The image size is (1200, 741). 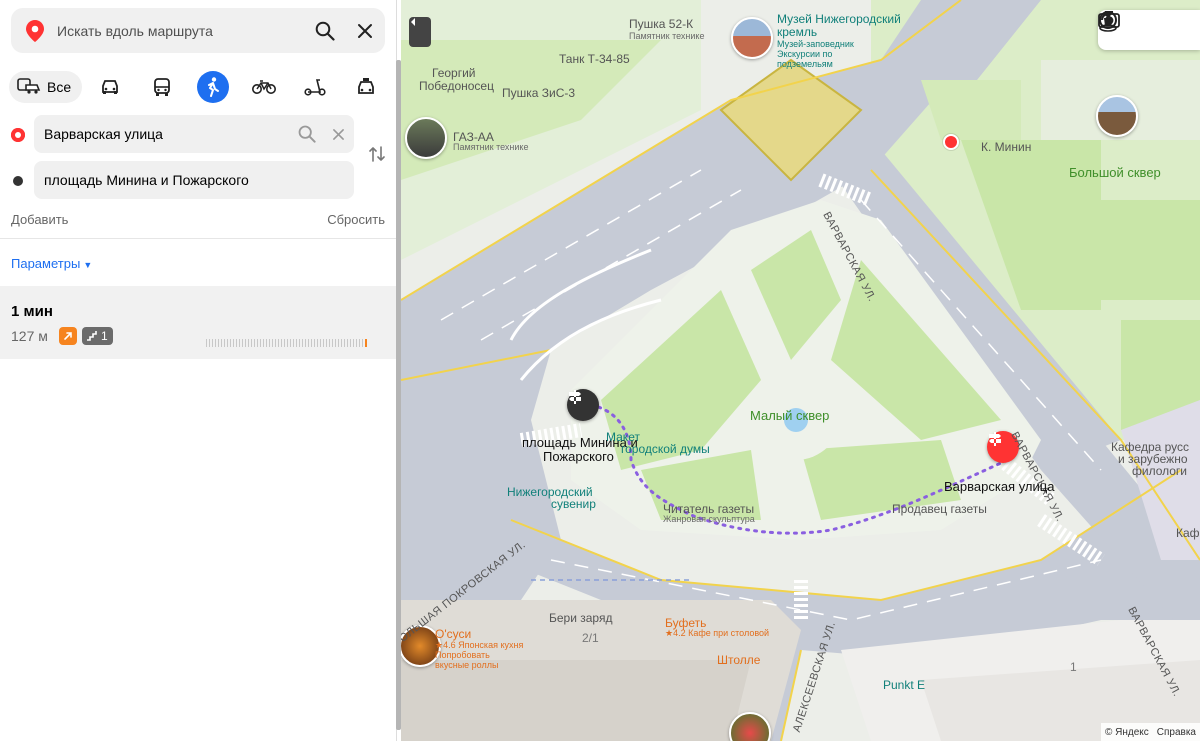 What do you see at coordinates (46, 87) in the screenshot?
I see `mode-all-button: Все` at bounding box center [46, 87].